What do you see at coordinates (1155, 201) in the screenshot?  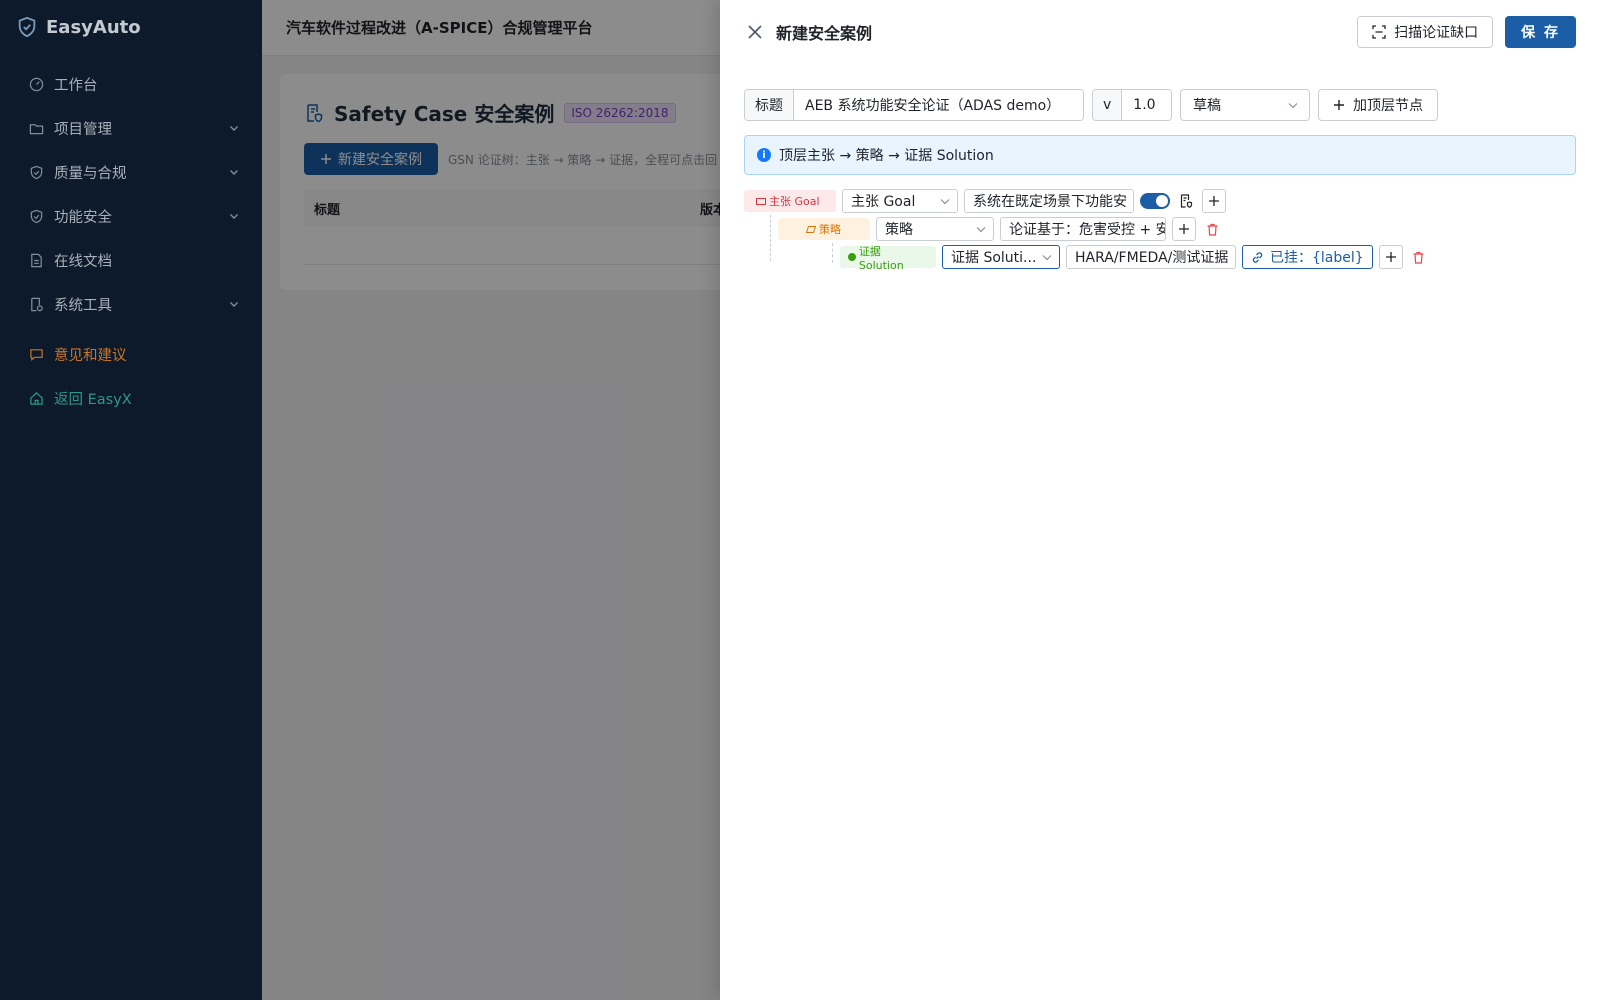 I see `goal-toggle` at bounding box center [1155, 201].